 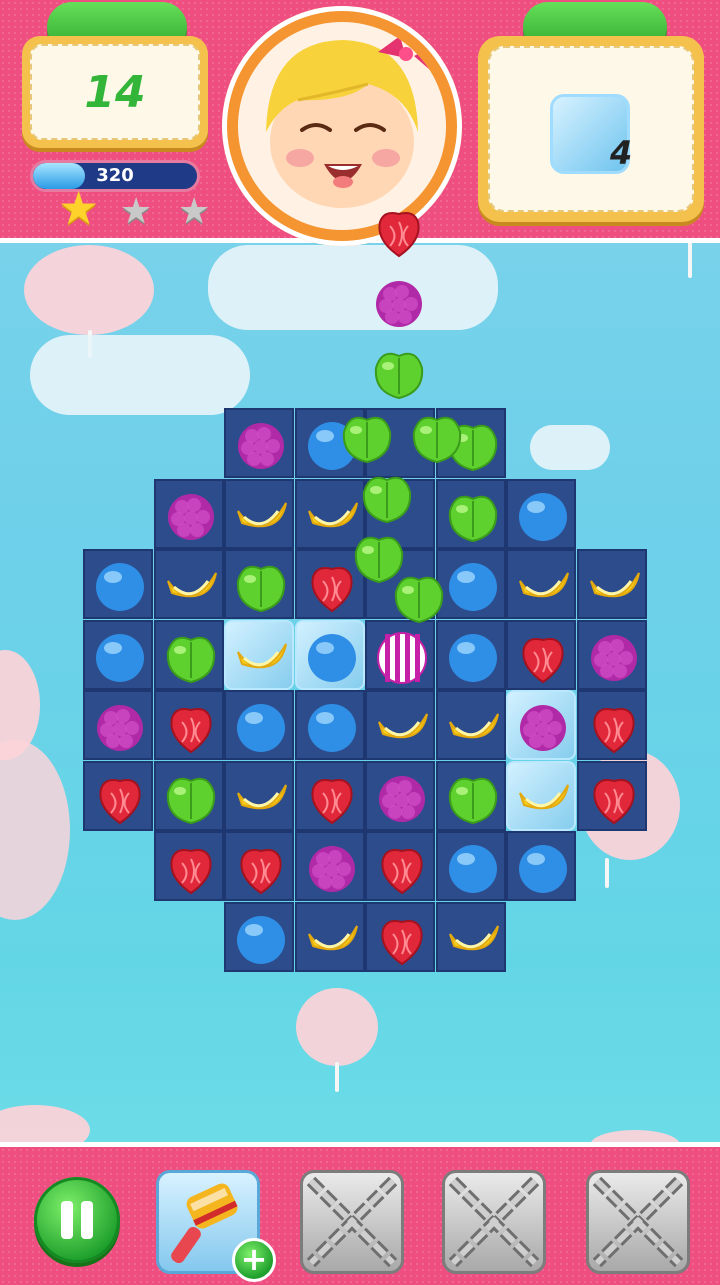 I want to click on striped-candy-candy-icon, so click(x=402, y=657).